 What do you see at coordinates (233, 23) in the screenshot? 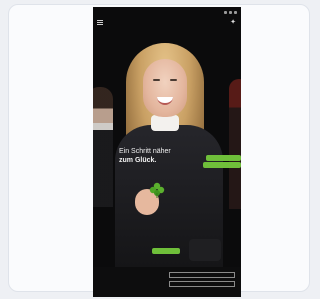
I see `brand-logo-icon: ✦` at bounding box center [233, 23].